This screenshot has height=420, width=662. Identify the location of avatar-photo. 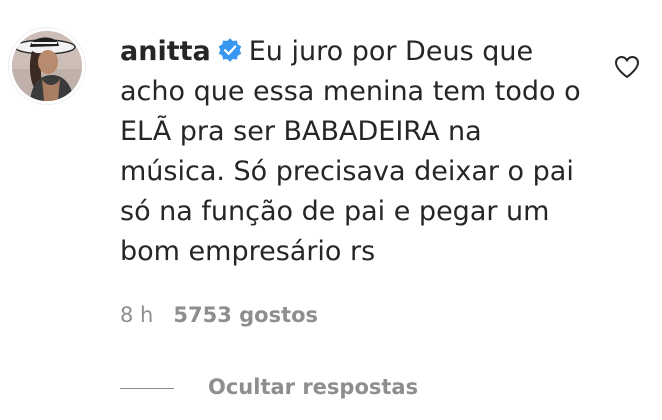
(47, 66).